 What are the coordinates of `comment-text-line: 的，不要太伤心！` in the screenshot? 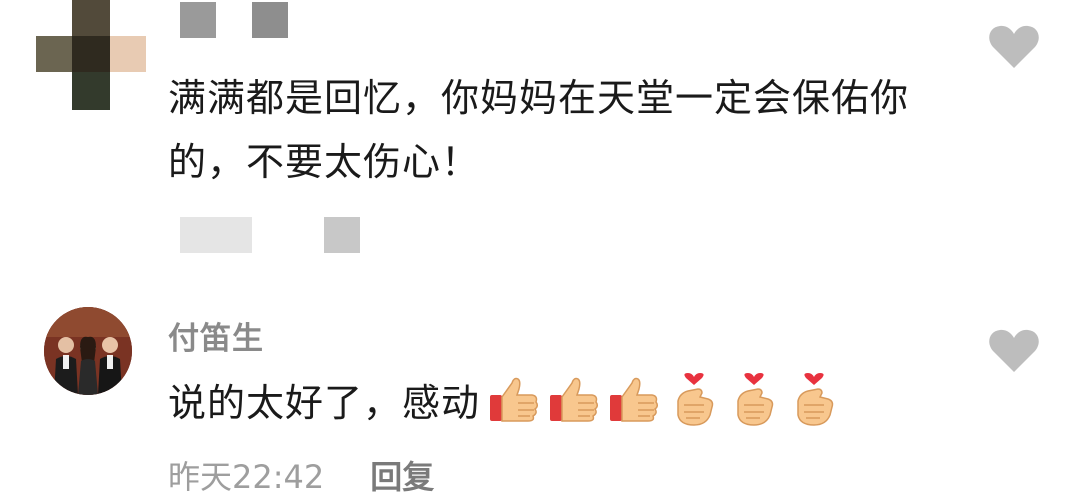 It's located at (324, 162).